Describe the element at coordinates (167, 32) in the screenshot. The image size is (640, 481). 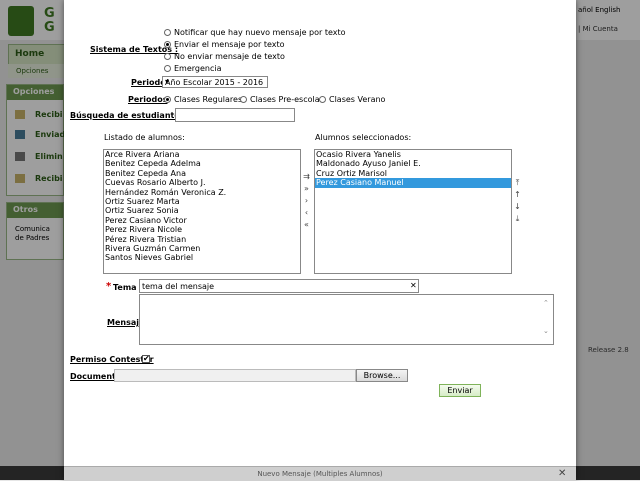
I see `sistema-radio-notificar` at that location.